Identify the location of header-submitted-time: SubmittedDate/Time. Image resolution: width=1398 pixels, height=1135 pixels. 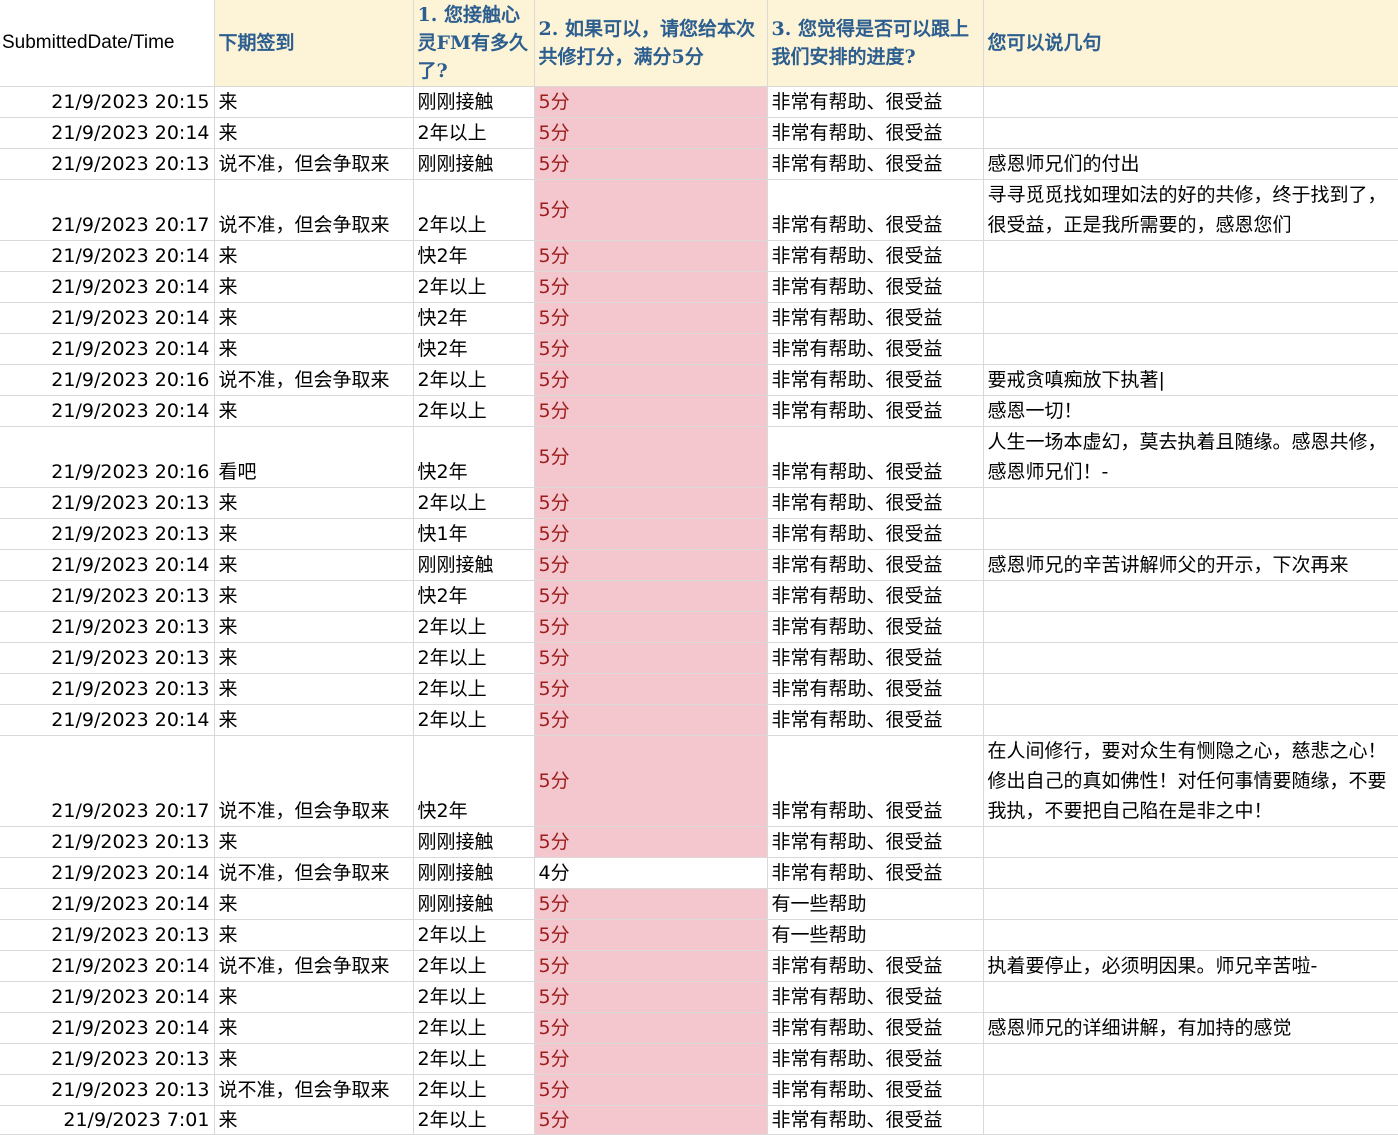
(107, 43).